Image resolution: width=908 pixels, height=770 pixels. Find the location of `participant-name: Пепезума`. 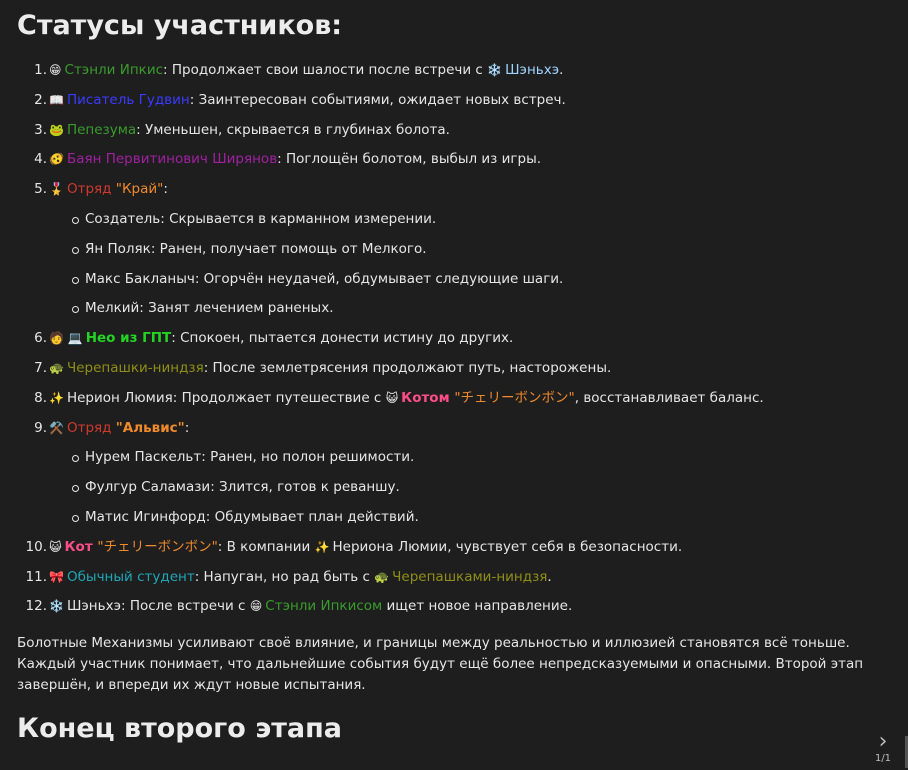

participant-name: Пепезума is located at coordinates (101, 129).